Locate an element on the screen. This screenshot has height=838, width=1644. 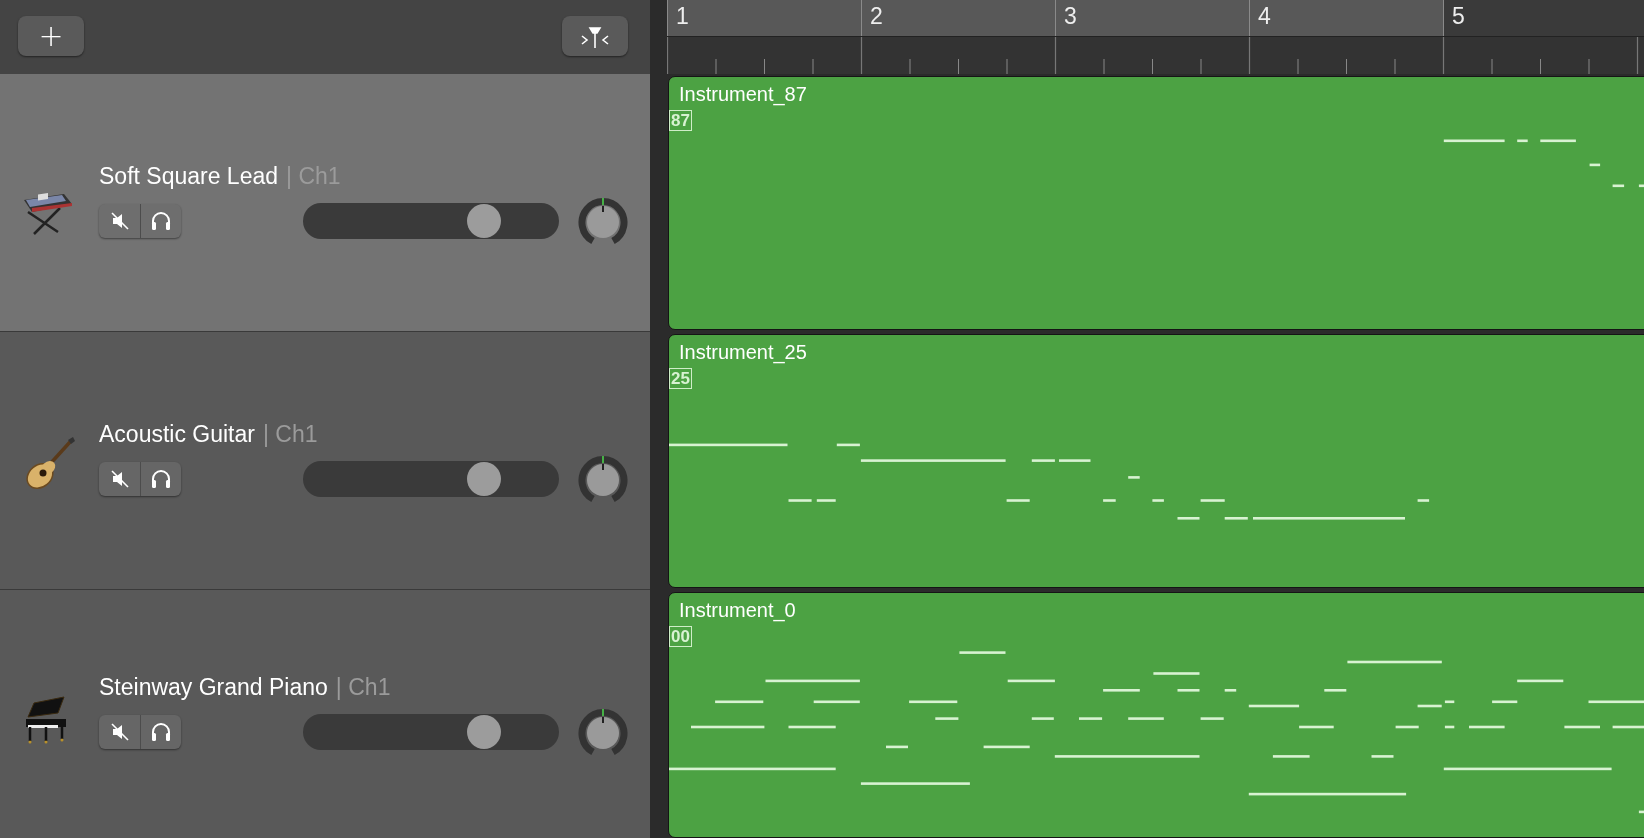
track-header: Steinway Grand Piano | Ch1 is located at coordinates (325, 714).